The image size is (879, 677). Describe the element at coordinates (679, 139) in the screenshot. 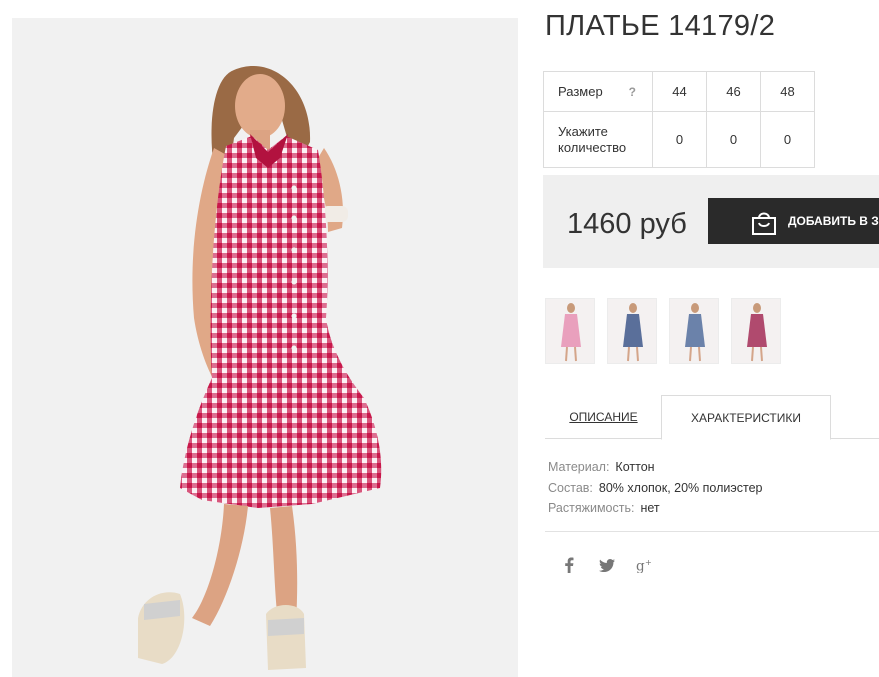

I see `quantity-input-44: 0` at that location.